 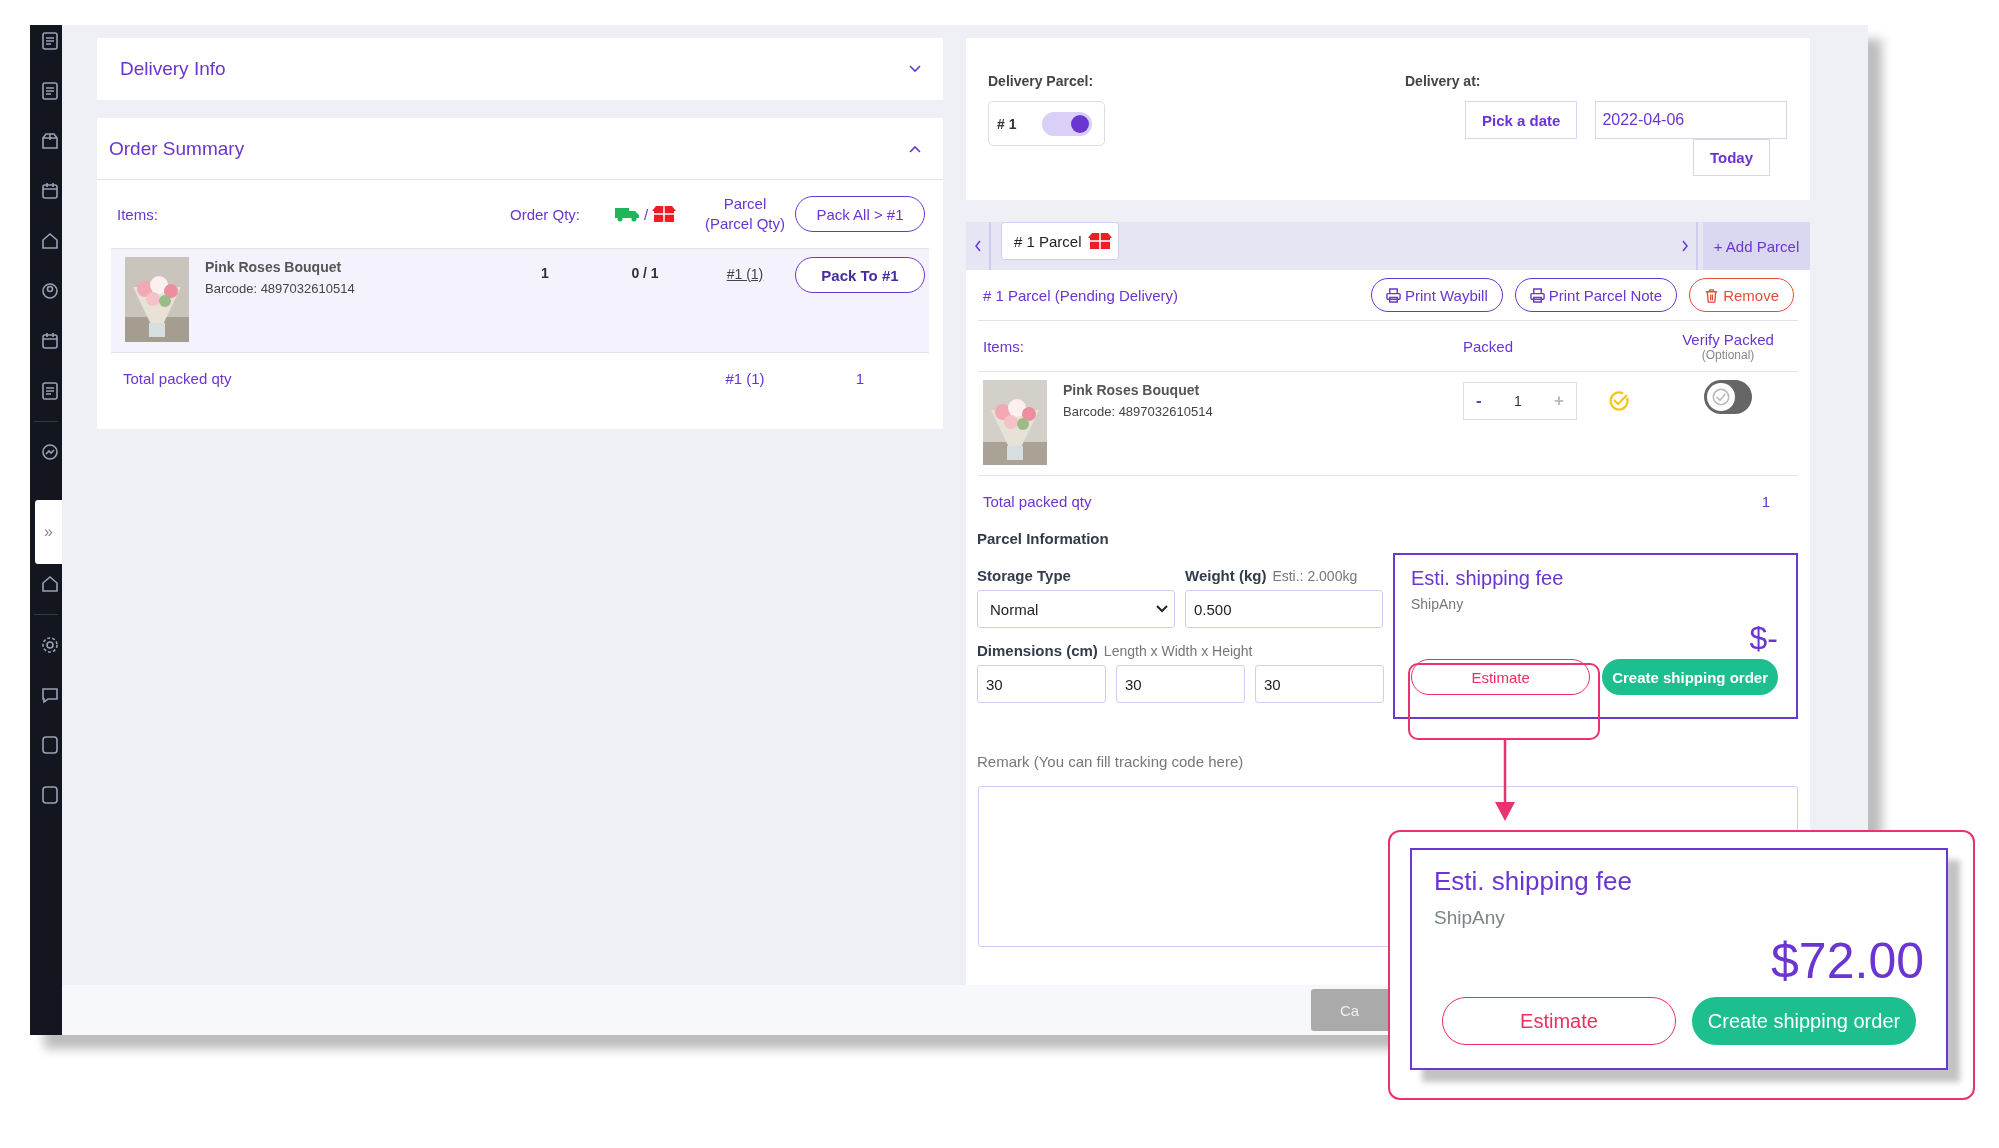 I want to click on parcel-title: # 1 Parcel (Pending Delivery), so click(x=1081, y=295).